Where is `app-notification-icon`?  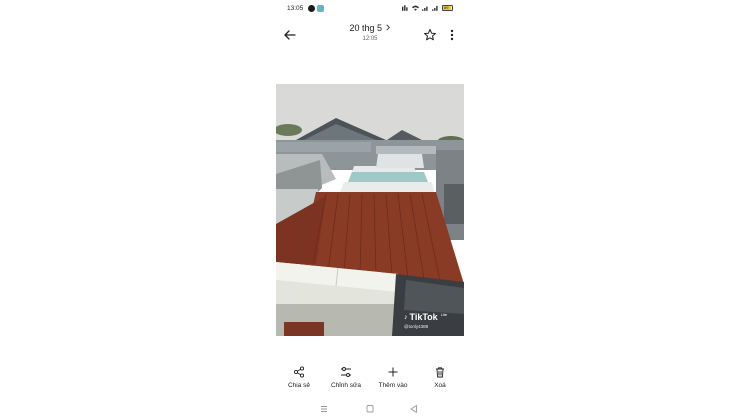 app-notification-icon is located at coordinates (320, 8).